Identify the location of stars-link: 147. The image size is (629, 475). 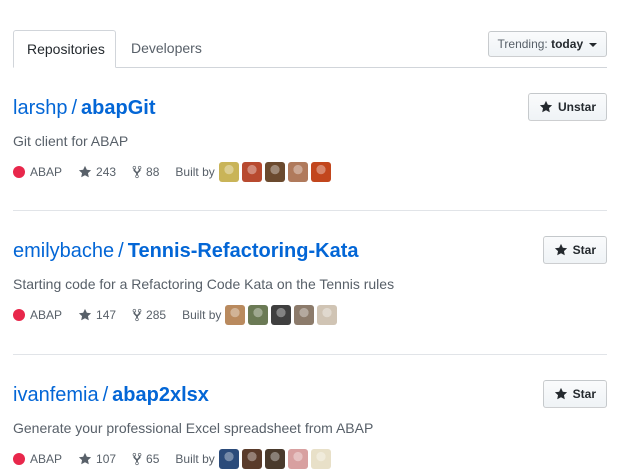
(97, 315).